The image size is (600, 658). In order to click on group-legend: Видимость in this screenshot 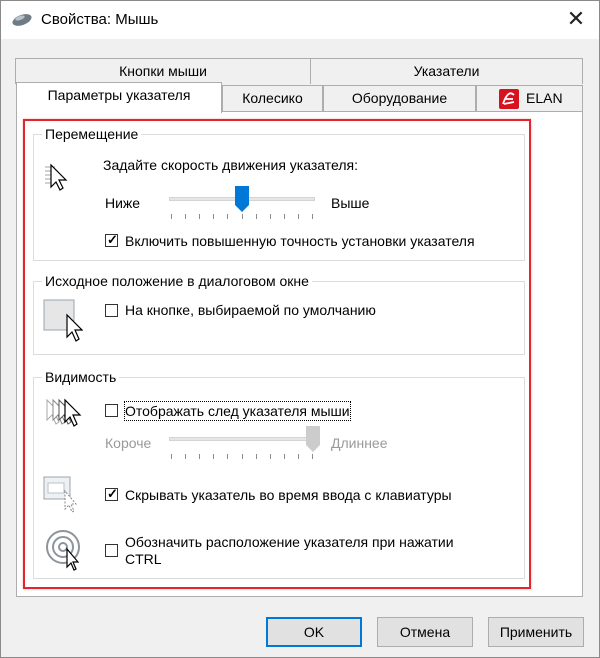, I will do `click(81, 377)`.